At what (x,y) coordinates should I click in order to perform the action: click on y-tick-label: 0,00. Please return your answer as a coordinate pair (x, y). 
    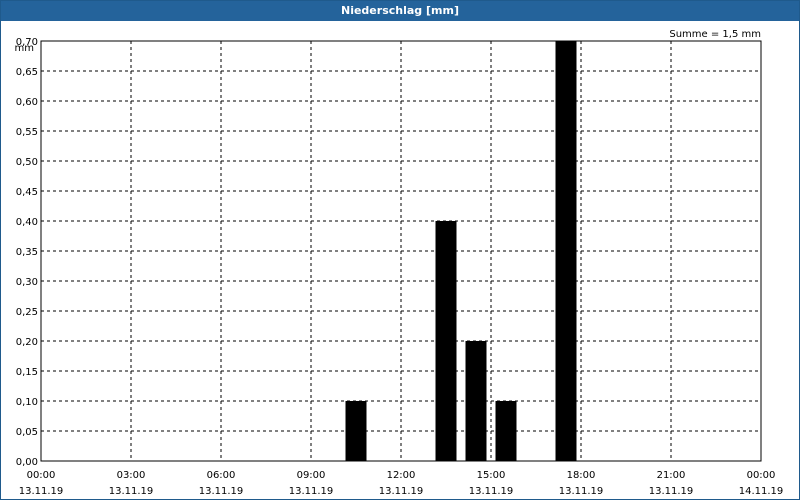
    Looking at the image, I should click on (27, 462).